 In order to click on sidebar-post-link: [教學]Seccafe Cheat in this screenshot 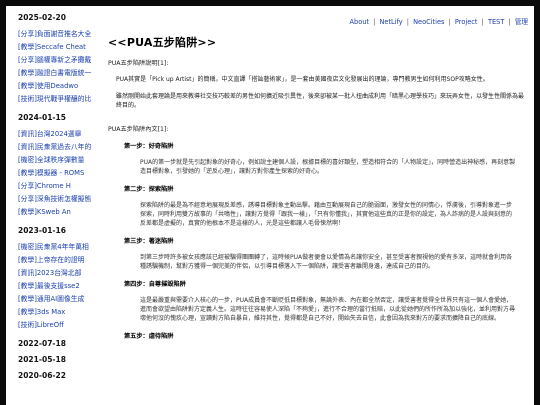, I will do `click(60, 47)`.